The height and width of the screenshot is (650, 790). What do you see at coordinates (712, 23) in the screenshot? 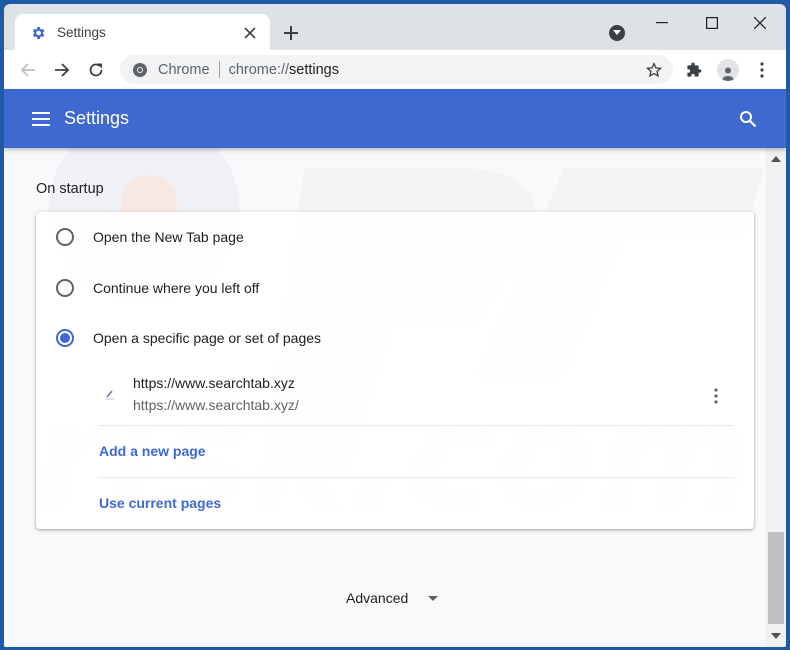
I see `maximize-icon` at bounding box center [712, 23].